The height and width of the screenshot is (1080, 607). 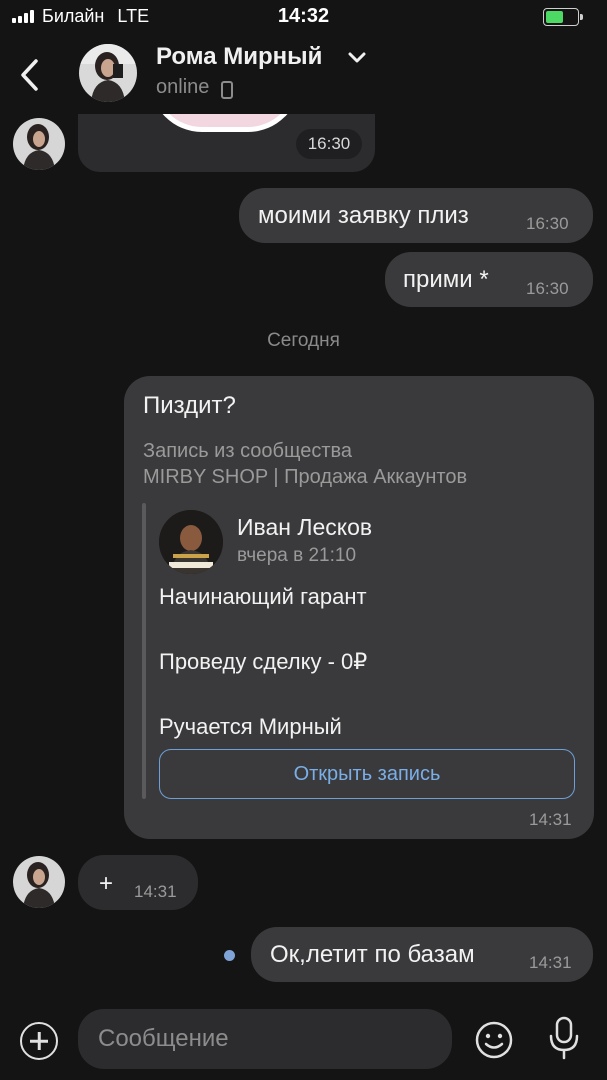 I want to click on microphone-icon, so click(x=564, y=1038).